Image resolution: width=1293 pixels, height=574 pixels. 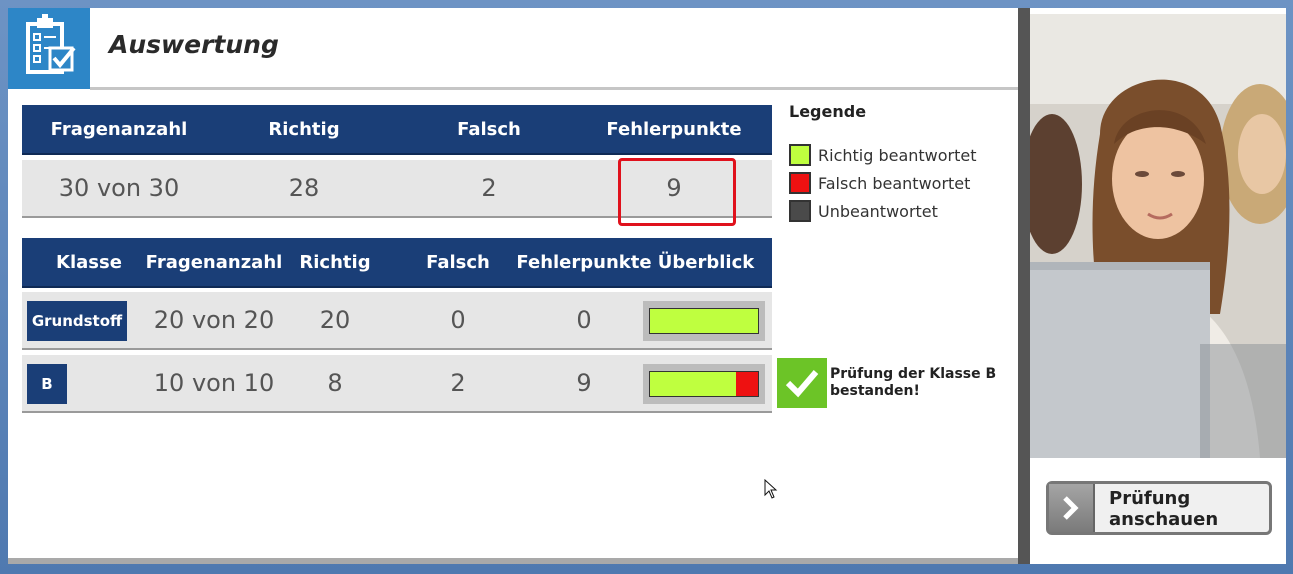 I want to click on col-ueberblick: Überblick, so click(x=706, y=262).